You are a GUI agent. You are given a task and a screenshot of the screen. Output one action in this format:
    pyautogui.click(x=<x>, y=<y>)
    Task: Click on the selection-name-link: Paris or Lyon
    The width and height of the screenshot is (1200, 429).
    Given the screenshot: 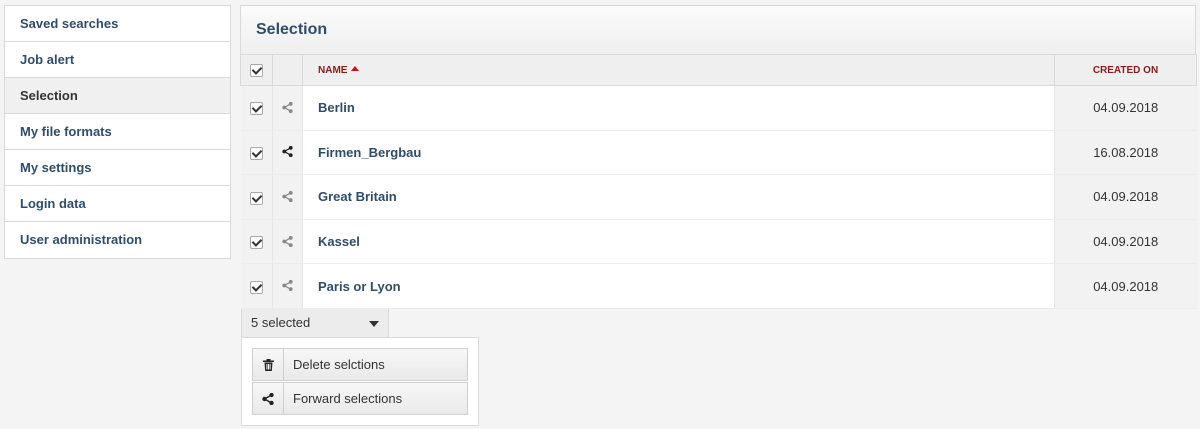 What is the action you would take?
    pyautogui.click(x=678, y=286)
    